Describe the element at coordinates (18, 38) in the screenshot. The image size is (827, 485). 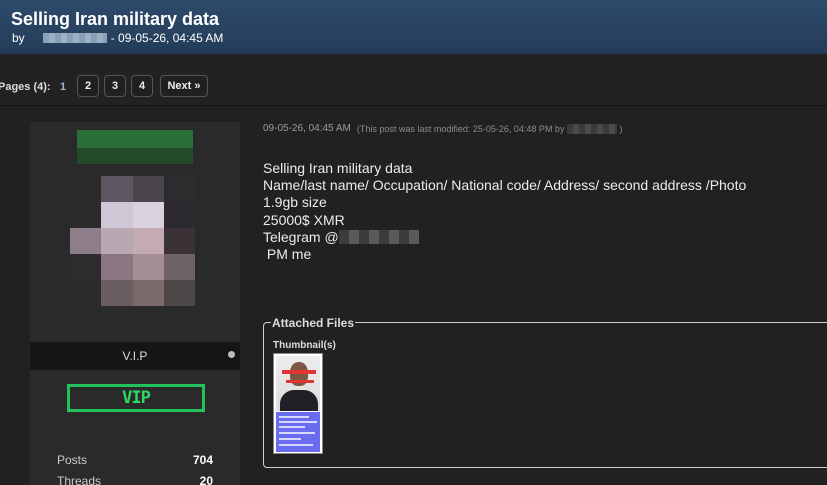
I see `thread-by-label: by` at that location.